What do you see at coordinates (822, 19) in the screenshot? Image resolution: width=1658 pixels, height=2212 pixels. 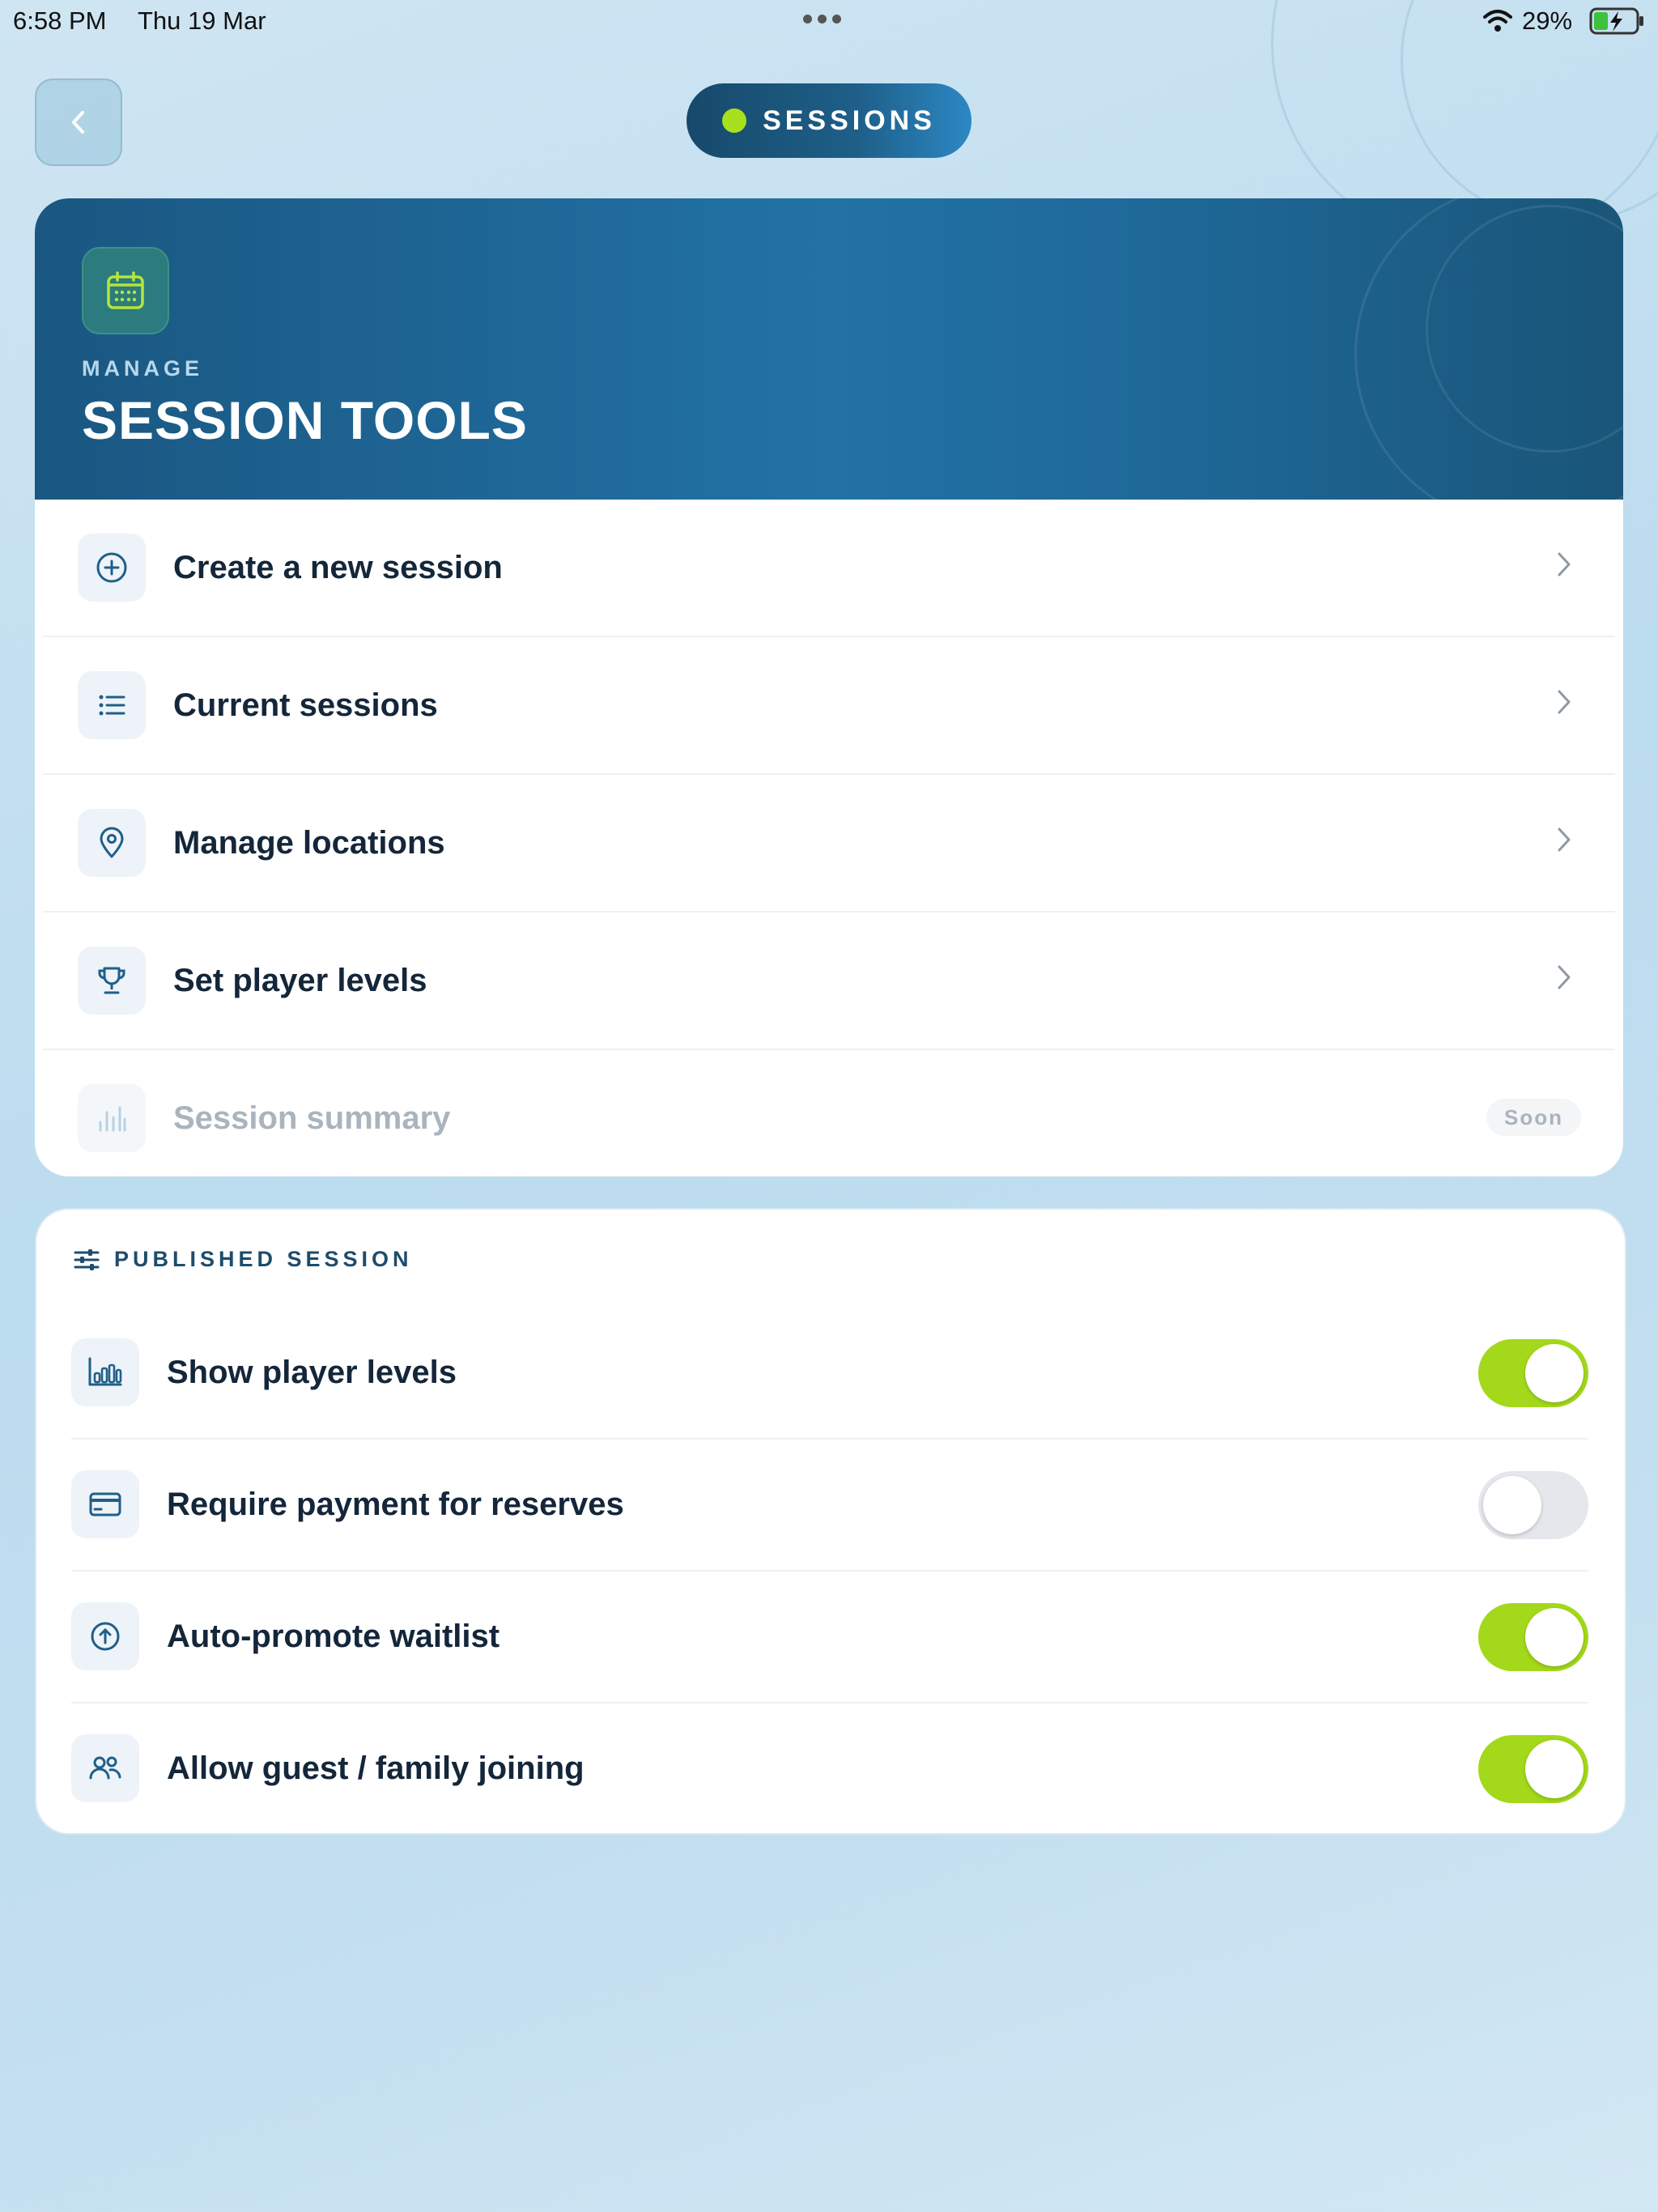 I see `multitasking-dots-icon` at bounding box center [822, 19].